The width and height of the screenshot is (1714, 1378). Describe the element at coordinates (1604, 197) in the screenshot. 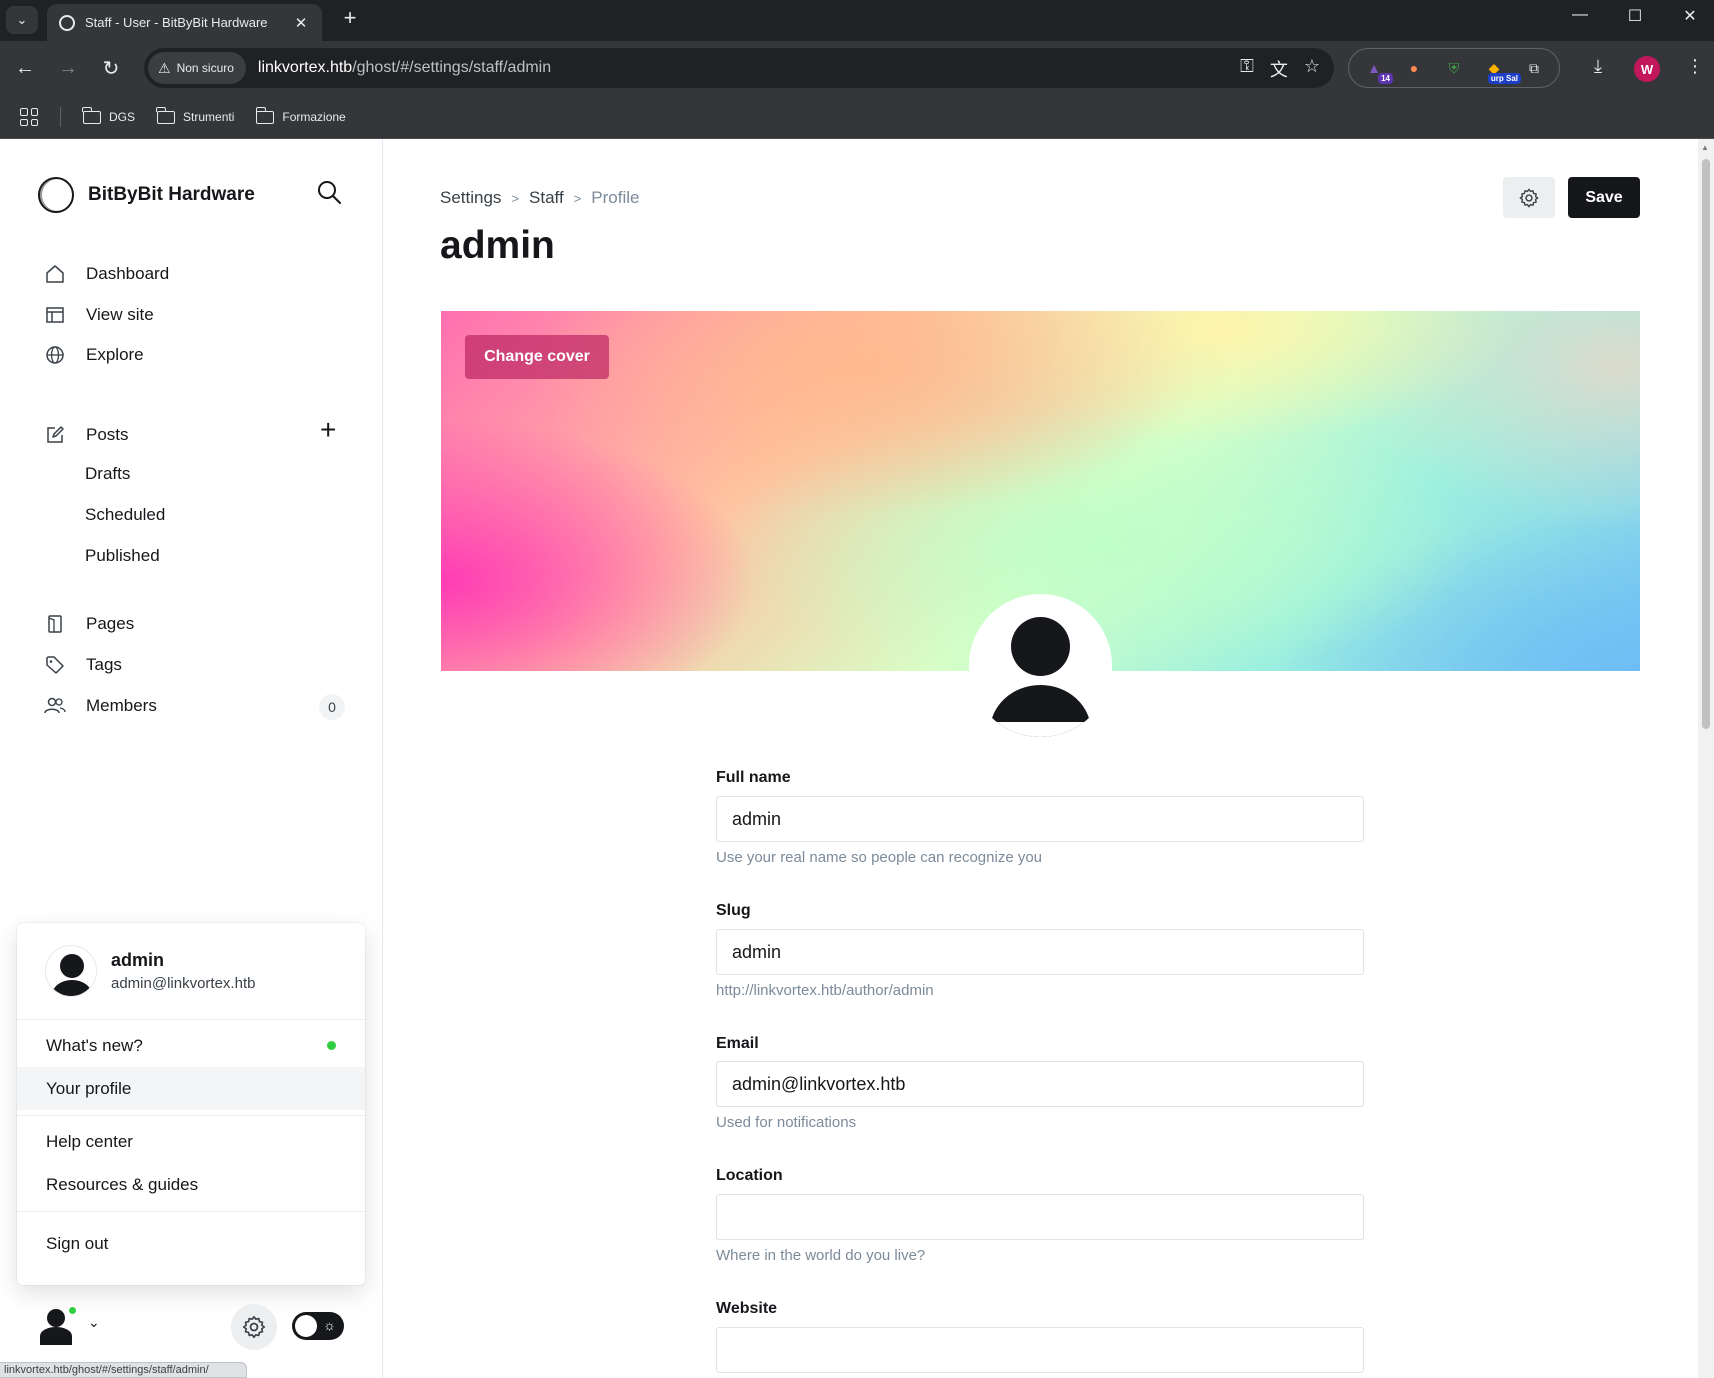

I see `save-button: Save` at that location.